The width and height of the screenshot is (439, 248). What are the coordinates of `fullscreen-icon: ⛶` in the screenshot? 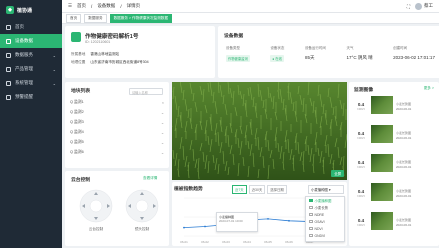 It's located at (408, 6).